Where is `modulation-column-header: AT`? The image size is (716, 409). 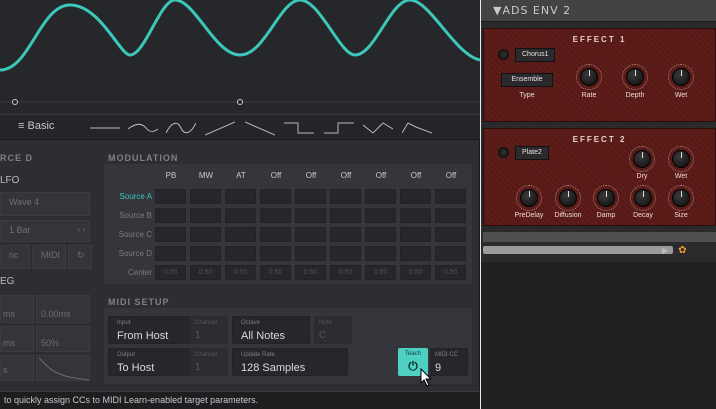 modulation-column-header: AT is located at coordinates (241, 175).